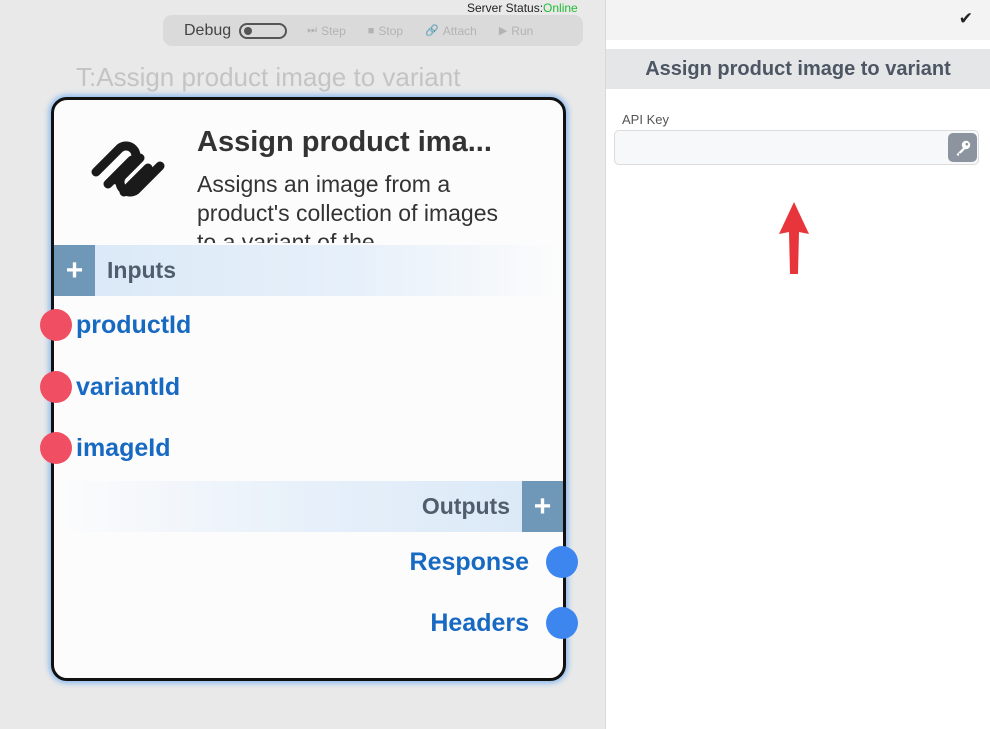  I want to click on output-port-headers: Headers, so click(504, 623).